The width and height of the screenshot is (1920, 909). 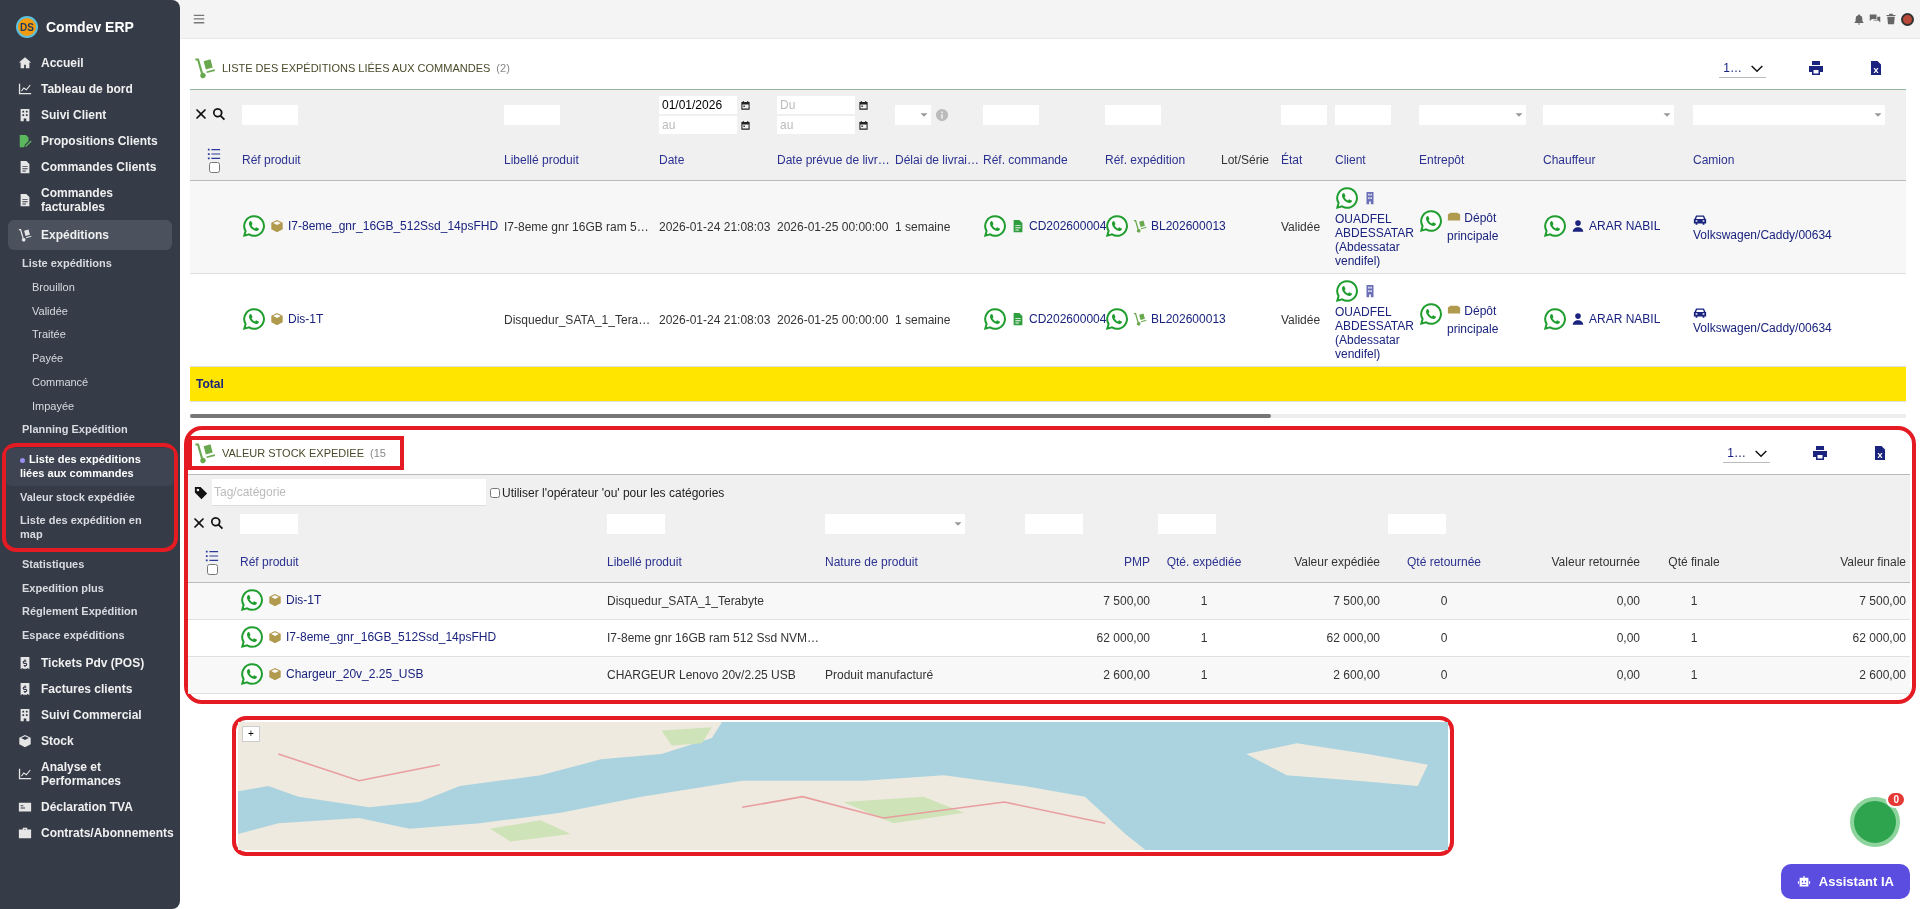 What do you see at coordinates (90, 141) in the screenshot?
I see `sidebar-item: Propositions Clients` at bounding box center [90, 141].